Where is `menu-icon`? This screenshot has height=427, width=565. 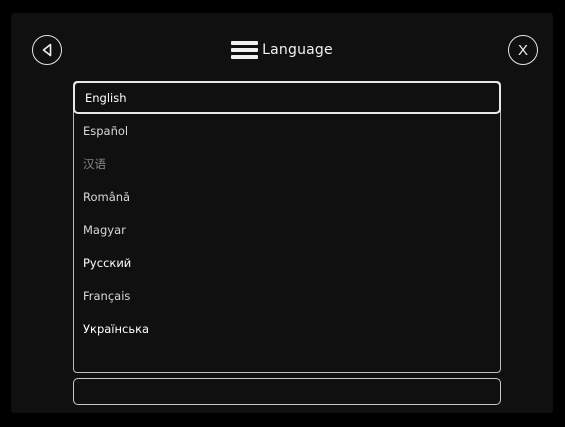 menu-icon is located at coordinates (245, 50).